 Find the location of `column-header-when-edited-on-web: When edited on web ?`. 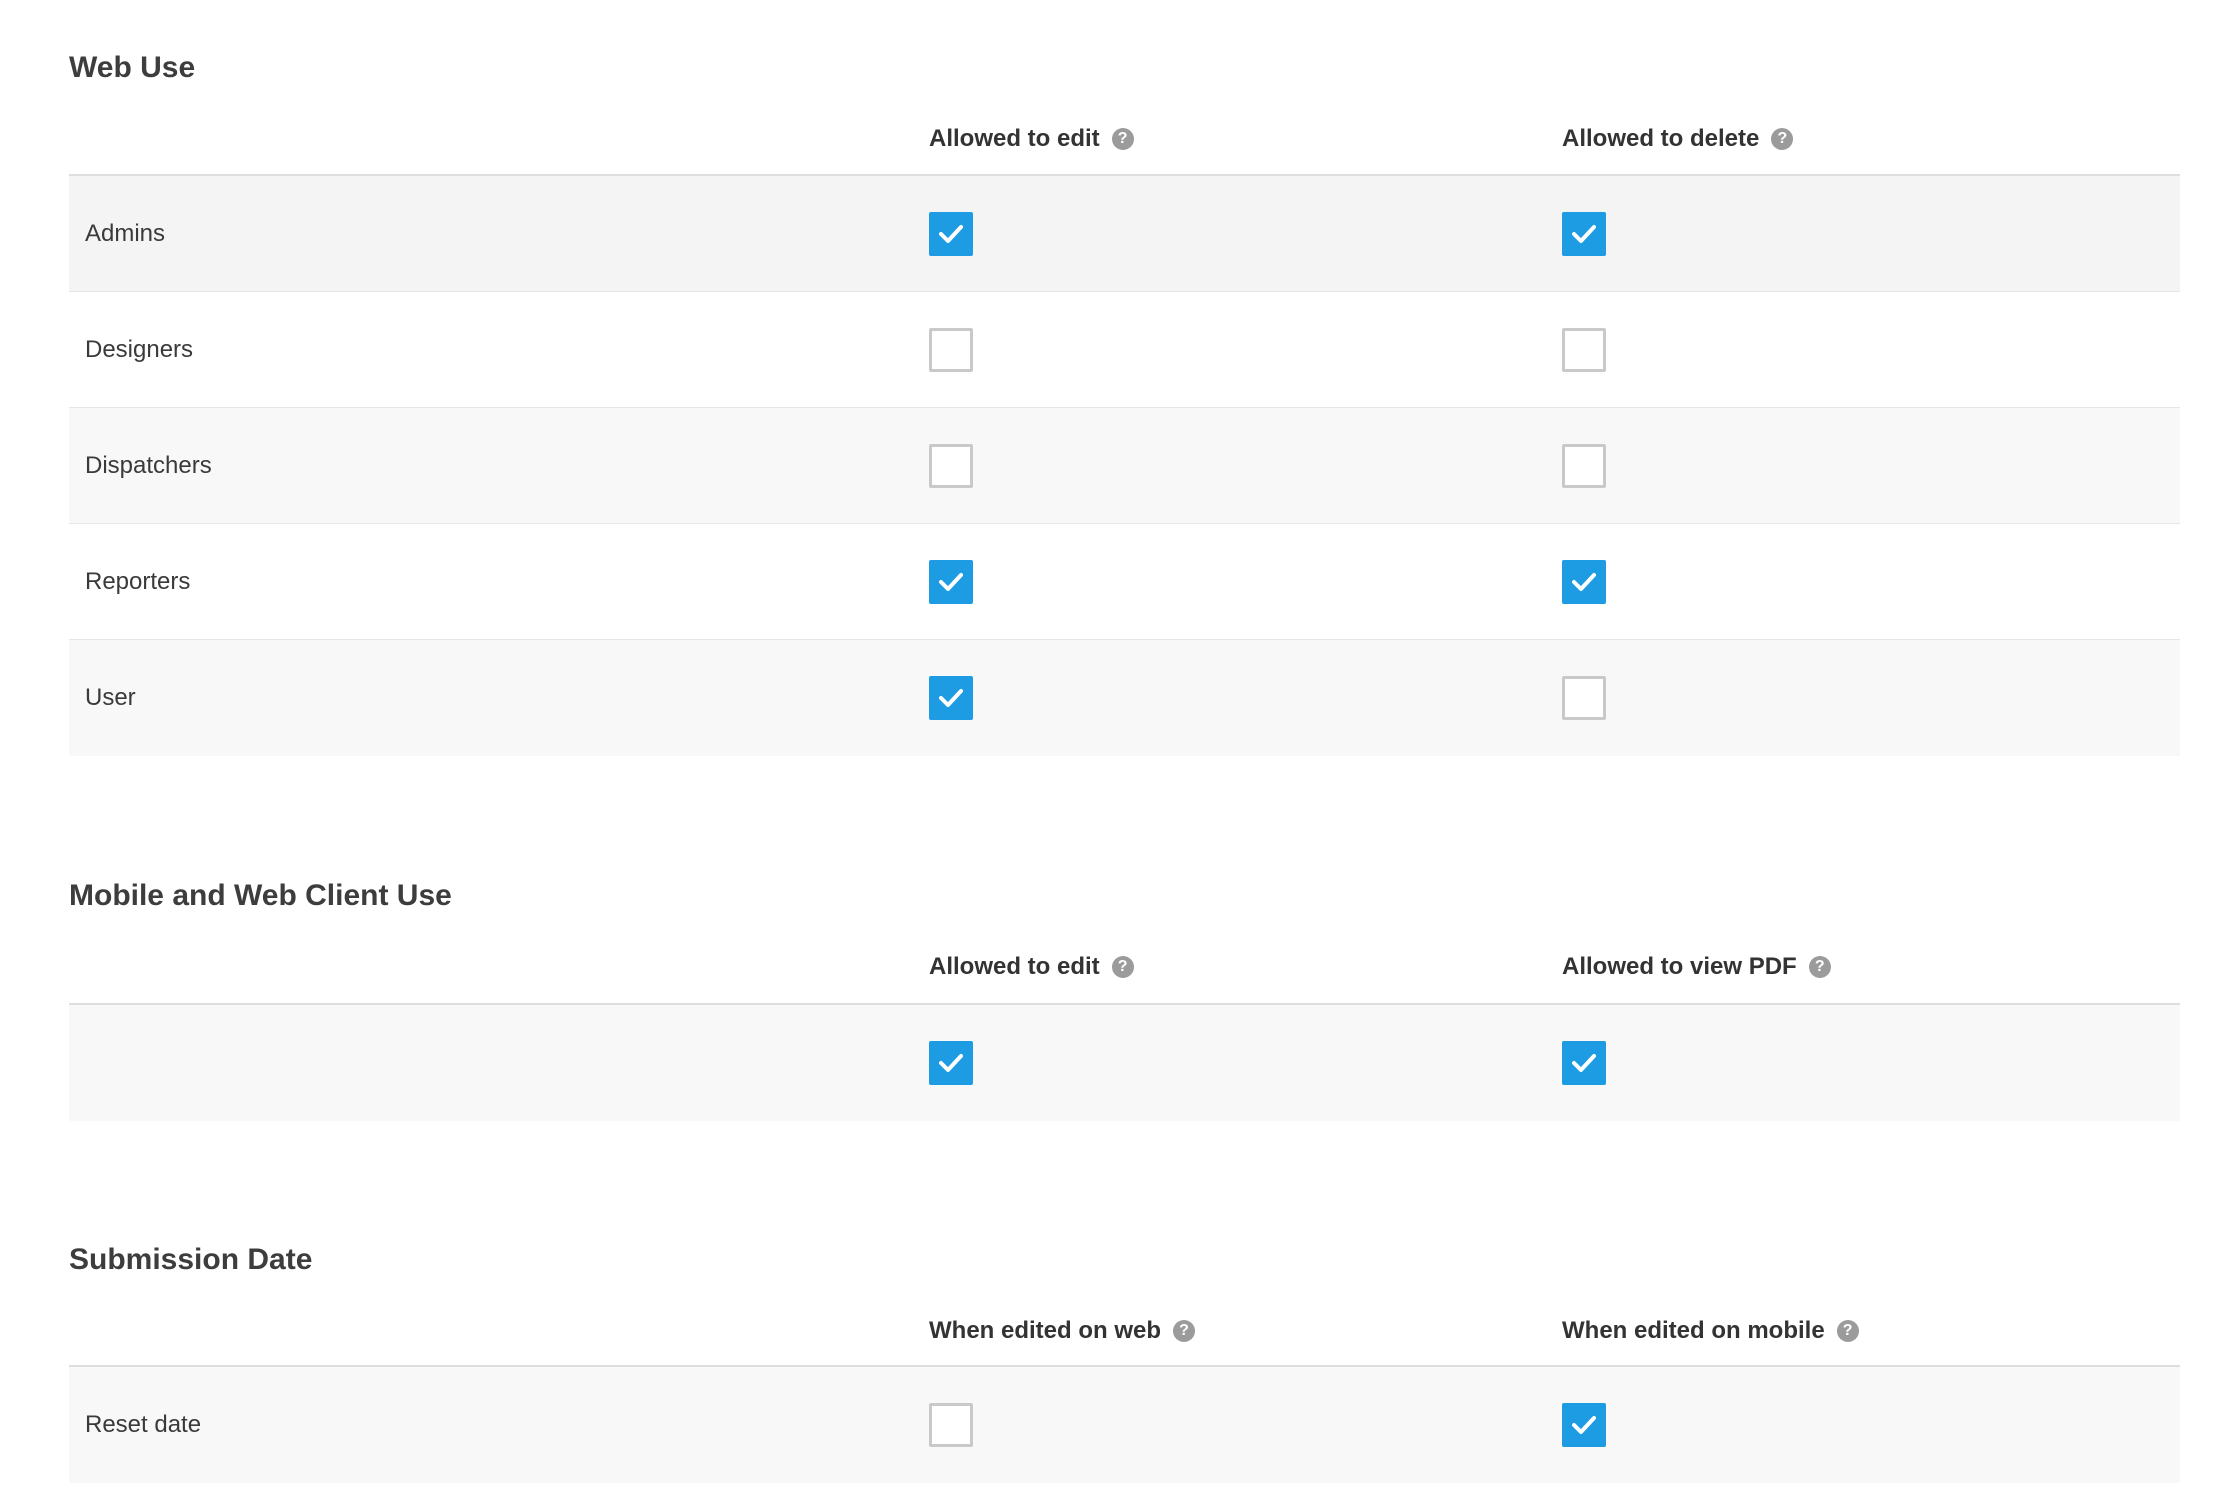

column-header-when-edited-on-web: When edited on web ? is located at coordinates (1062, 1331).